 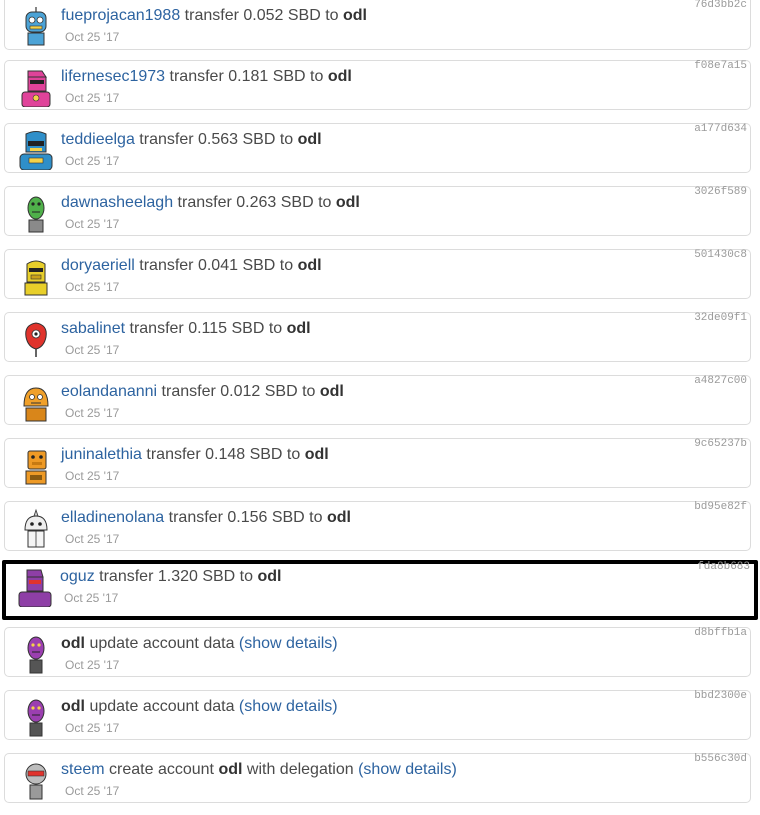 I want to click on activity-text: eolandananni transfer 0.012 SBD to odl, so click(x=202, y=392).